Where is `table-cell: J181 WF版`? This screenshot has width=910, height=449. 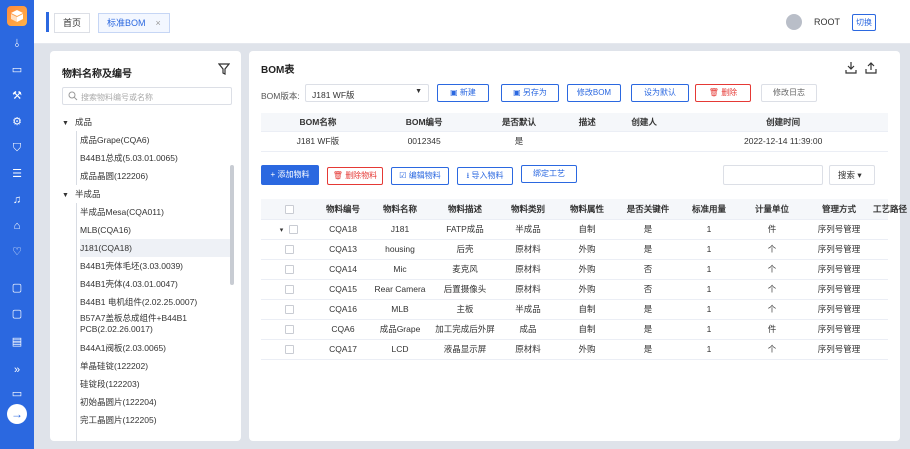
table-cell: J181 WF版 is located at coordinates (318, 141).